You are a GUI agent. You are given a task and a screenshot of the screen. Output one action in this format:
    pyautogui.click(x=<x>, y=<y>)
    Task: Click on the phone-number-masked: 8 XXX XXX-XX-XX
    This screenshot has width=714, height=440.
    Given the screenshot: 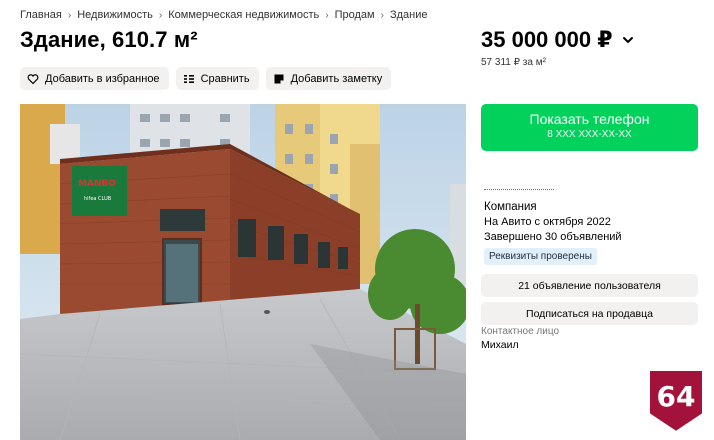 What is the action you would take?
    pyautogui.click(x=589, y=134)
    